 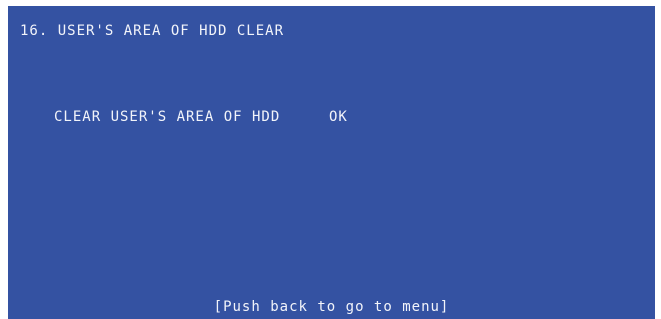 I want to click on status-message: CLEAR USER'S AREA OF HDD, so click(x=167, y=117).